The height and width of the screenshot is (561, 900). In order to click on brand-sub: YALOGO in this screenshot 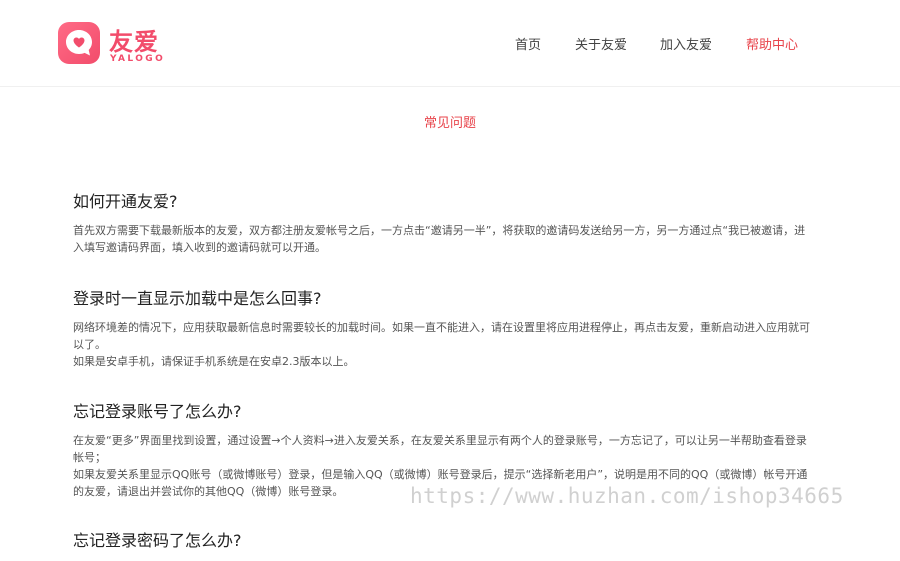, I will do `click(138, 59)`.